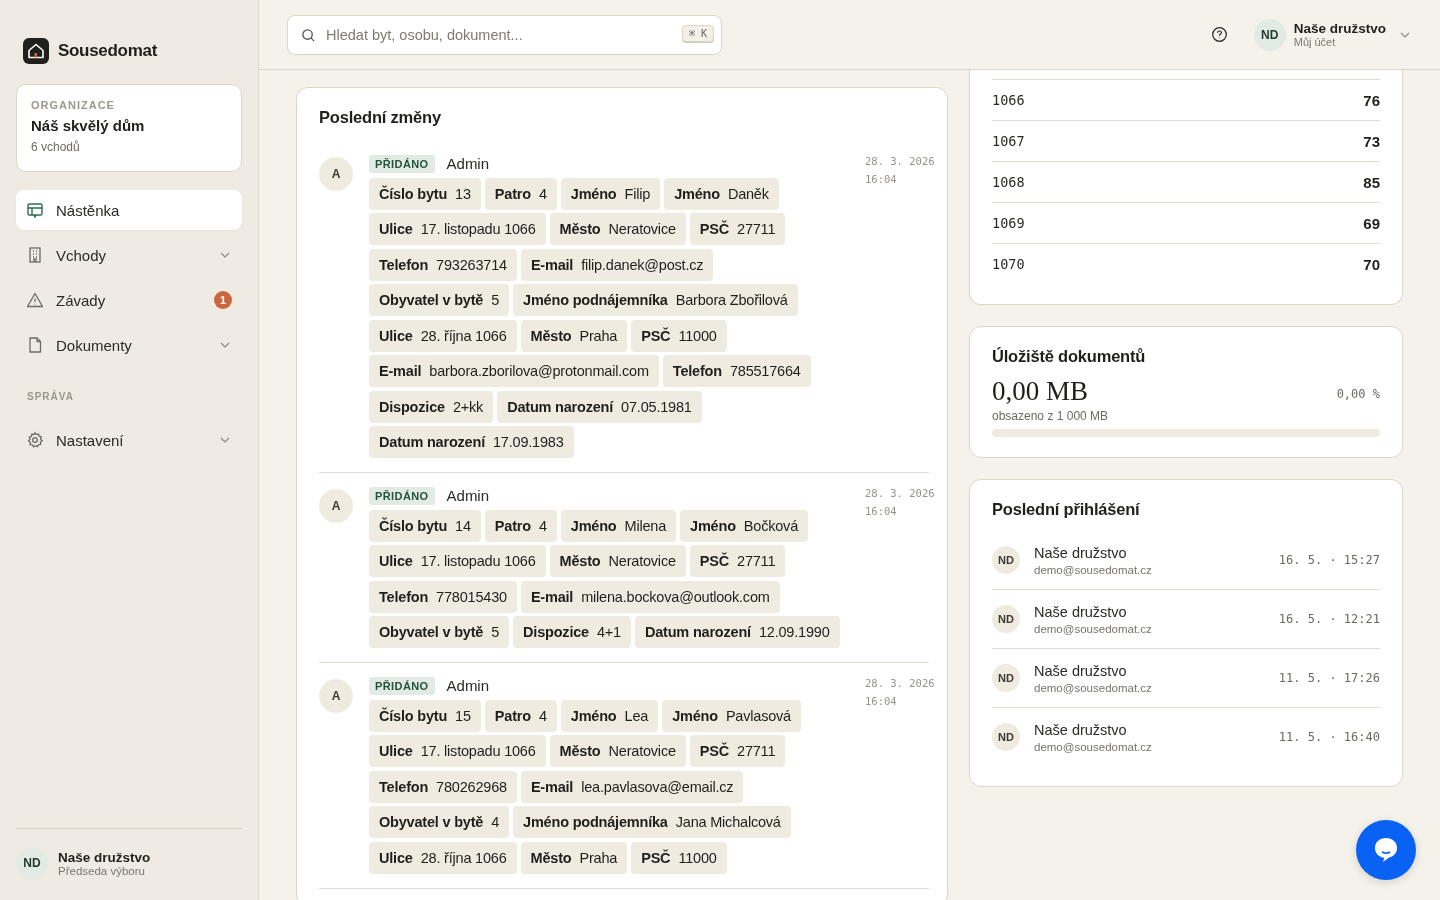 The height and width of the screenshot is (900, 1440). I want to click on field-value: Neratovice, so click(642, 561).